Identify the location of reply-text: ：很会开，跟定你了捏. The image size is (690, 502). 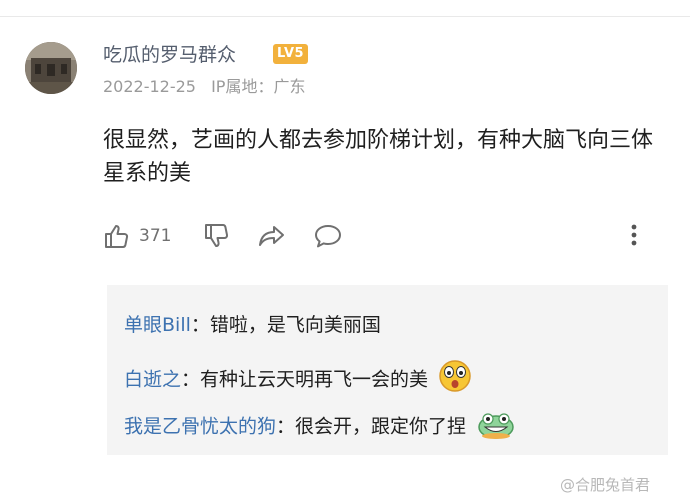
(371, 426).